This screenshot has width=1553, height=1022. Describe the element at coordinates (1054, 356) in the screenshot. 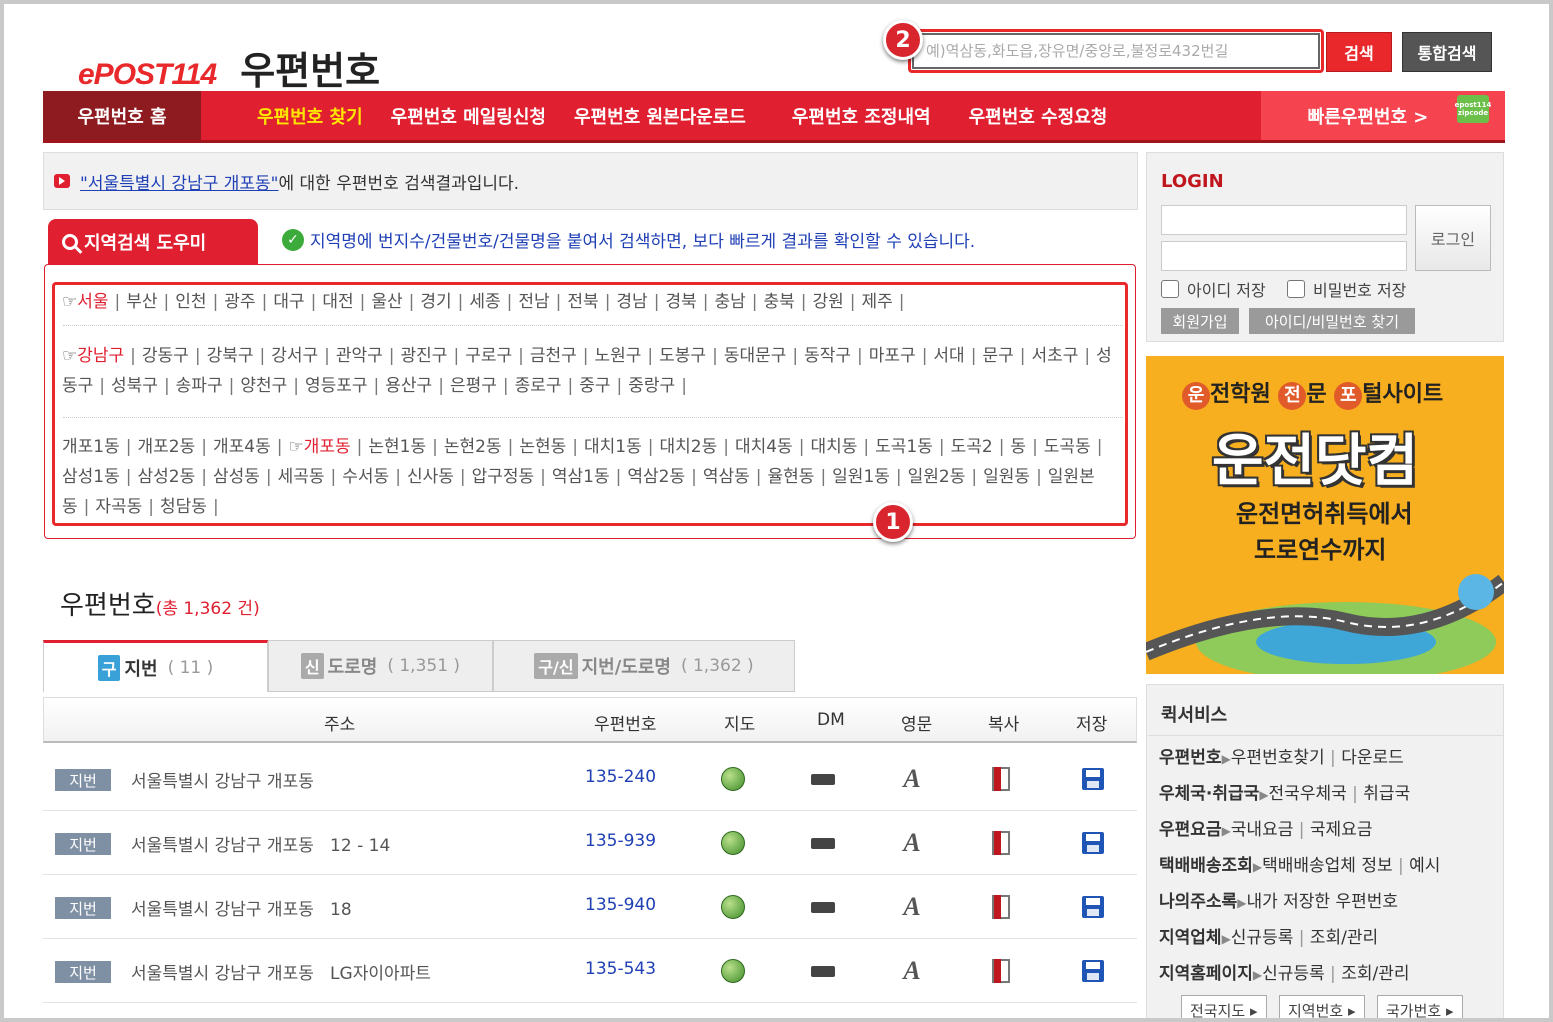

I see `districts-link: 서초구` at that location.